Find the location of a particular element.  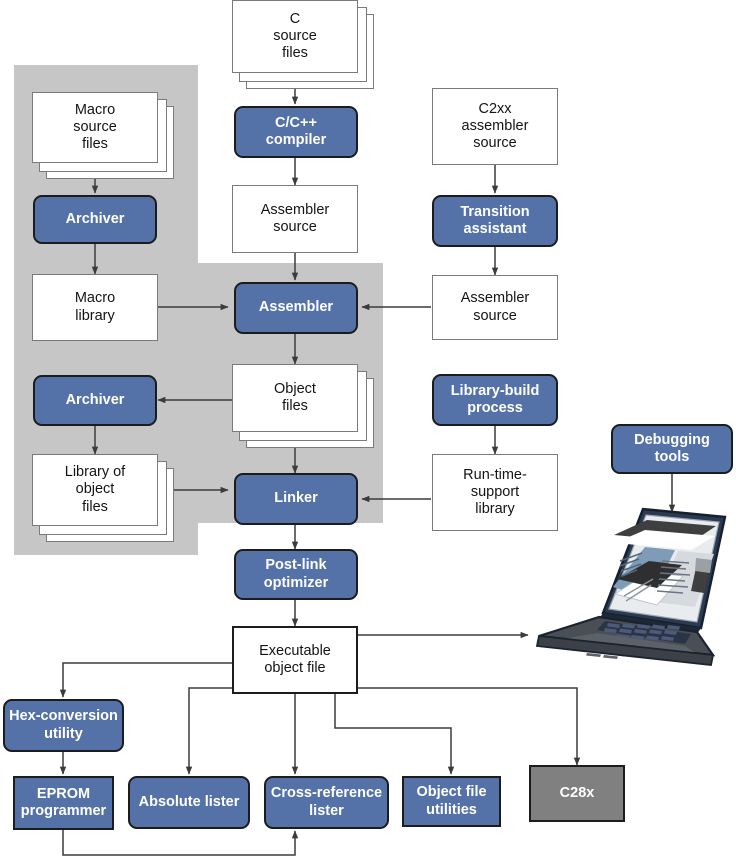

macro-source-files-box: Macro source files is located at coordinates (95, 127).